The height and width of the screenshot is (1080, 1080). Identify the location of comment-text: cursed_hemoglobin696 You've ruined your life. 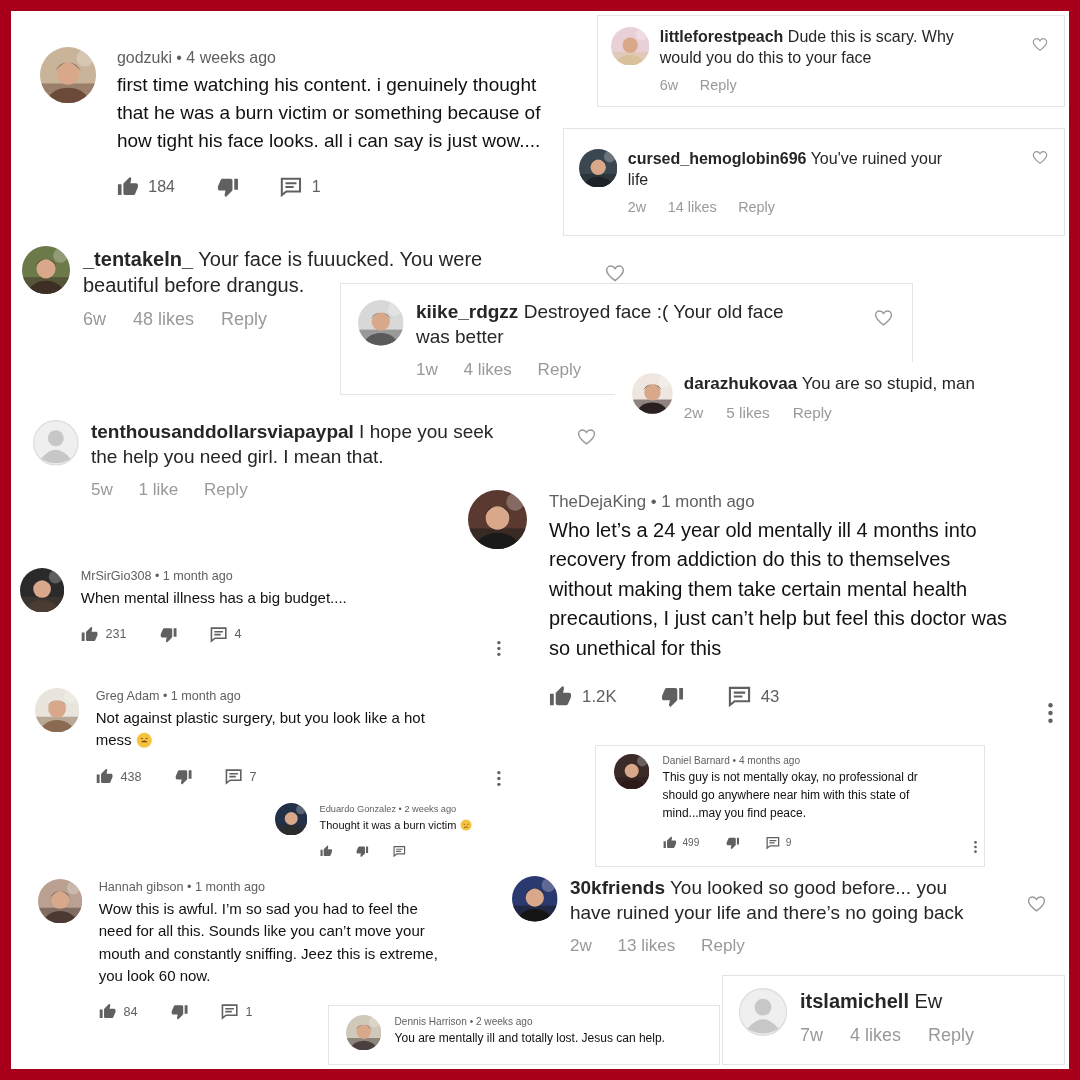
(785, 169).